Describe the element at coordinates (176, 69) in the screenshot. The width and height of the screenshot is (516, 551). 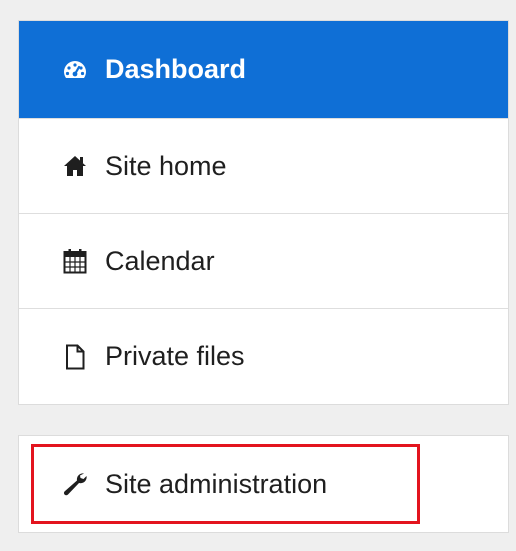
I see `nav-item-label: Dashboard` at that location.